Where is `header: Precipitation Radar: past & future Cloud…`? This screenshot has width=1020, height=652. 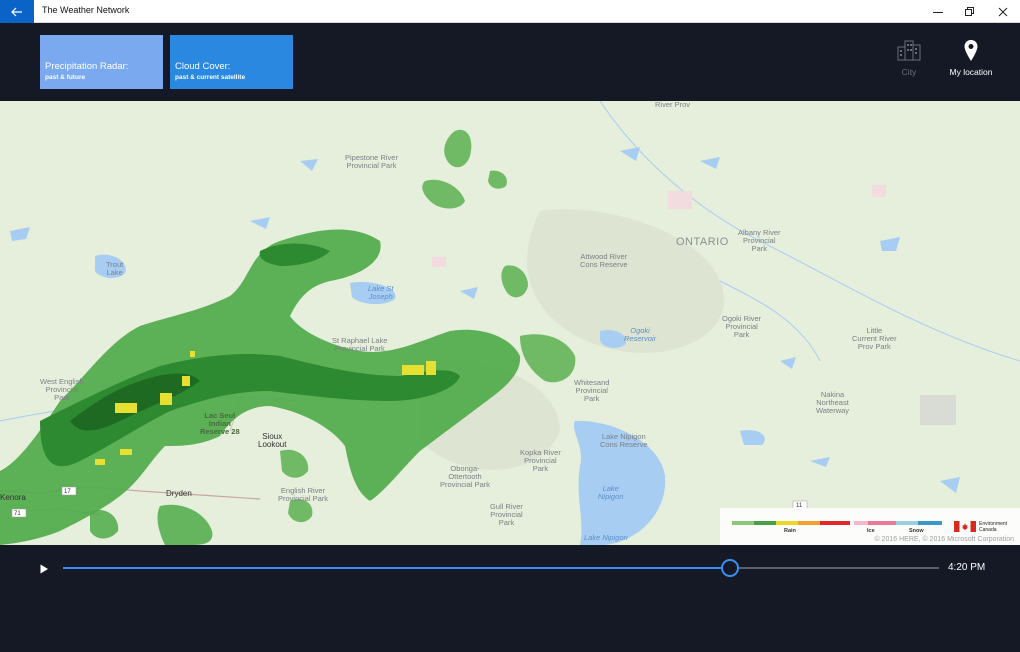 header: Precipitation Radar: past & future Cloud… is located at coordinates (510, 62).